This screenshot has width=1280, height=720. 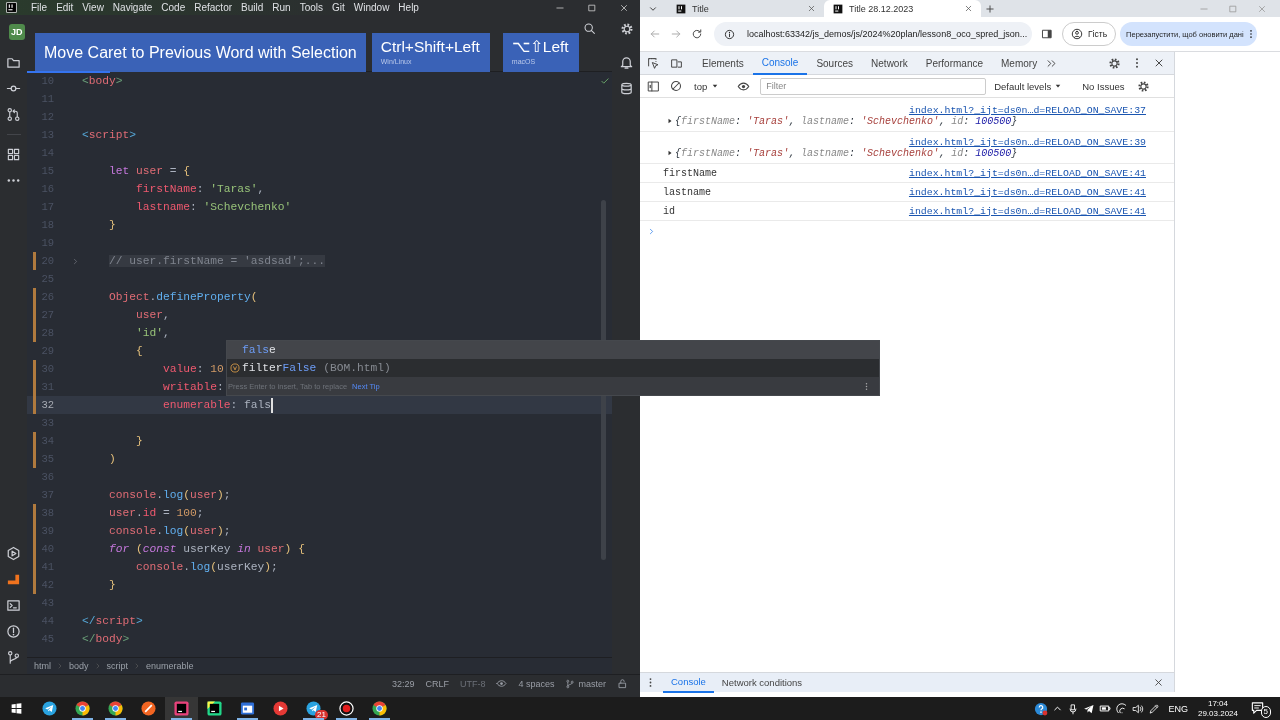 I want to click on context-select: top, so click(x=707, y=86).